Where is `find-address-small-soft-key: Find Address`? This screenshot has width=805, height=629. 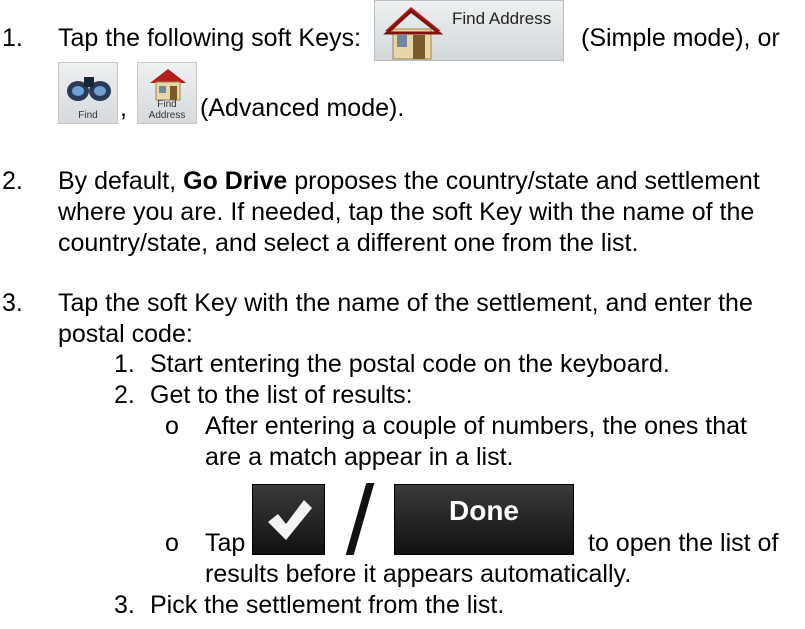 find-address-small-soft-key: Find Address is located at coordinates (167, 93).